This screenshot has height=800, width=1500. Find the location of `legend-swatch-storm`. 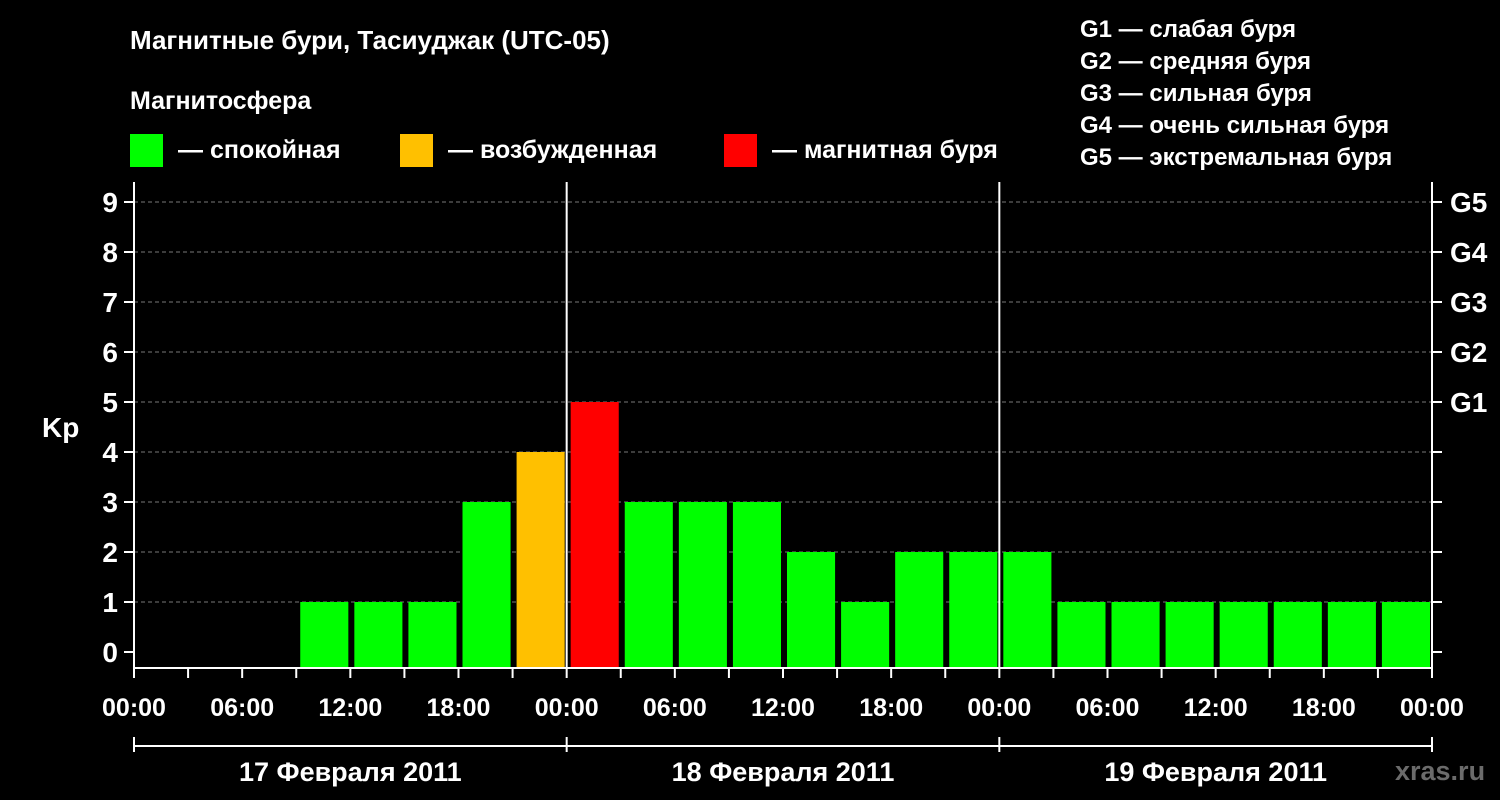

legend-swatch-storm is located at coordinates (740, 150).